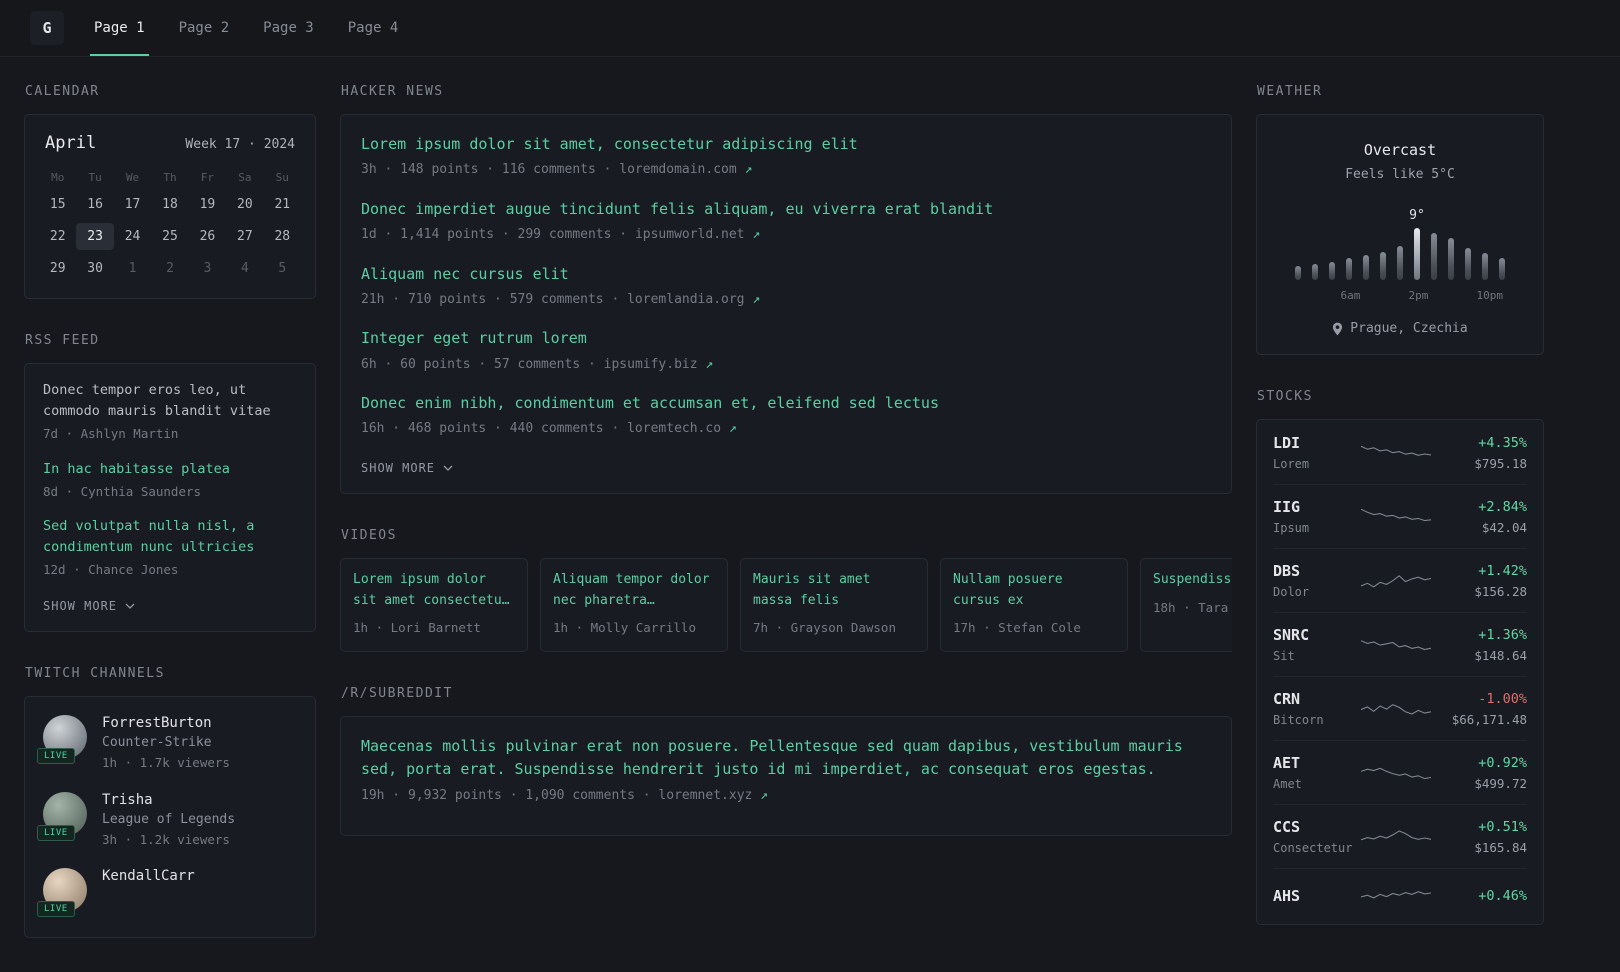 The image size is (1620, 972). I want to click on stock-change: -1.00%, so click(1502, 698).